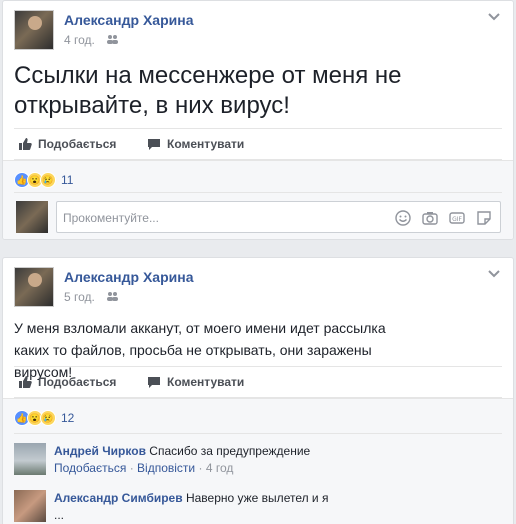 Image resolution: width=516 pixels, height=524 pixels. I want to click on reactions-summary: 👍 😮 😢 11, so click(43, 180).